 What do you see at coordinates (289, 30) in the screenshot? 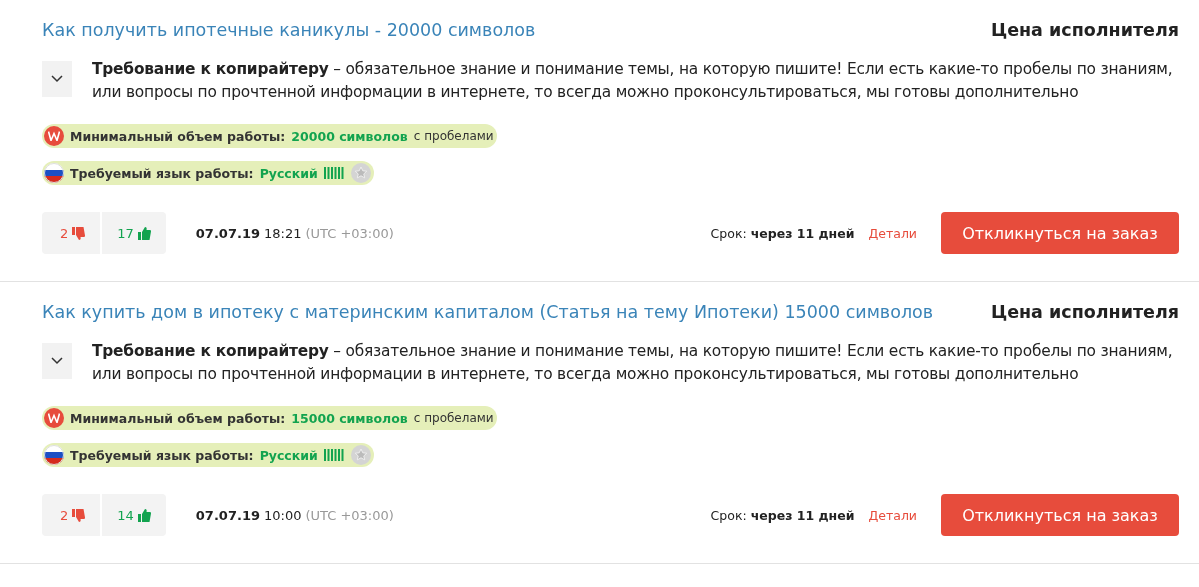
I see `order-title-link: Как получить ипотечные каникулы - 20000 символов` at bounding box center [289, 30].